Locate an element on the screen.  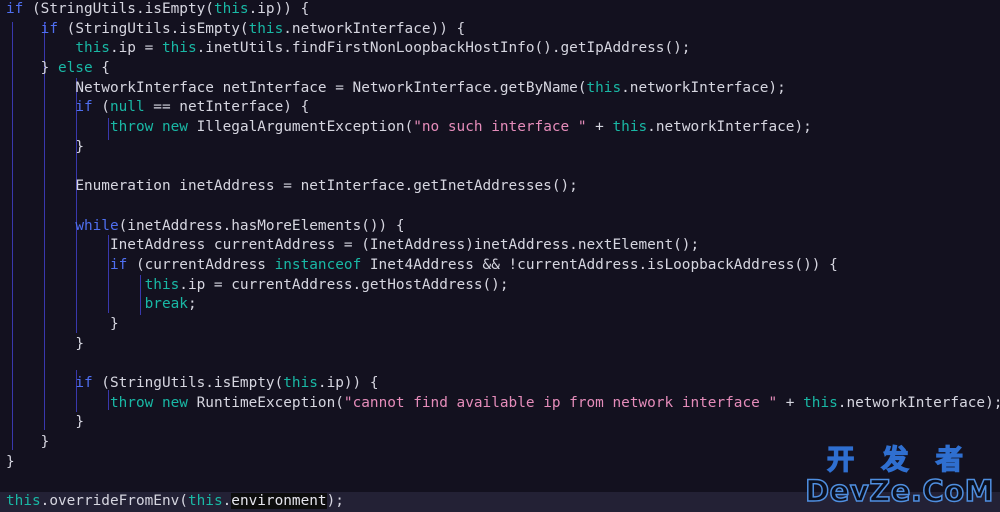
token-keyword-while: while is located at coordinates (97, 225).